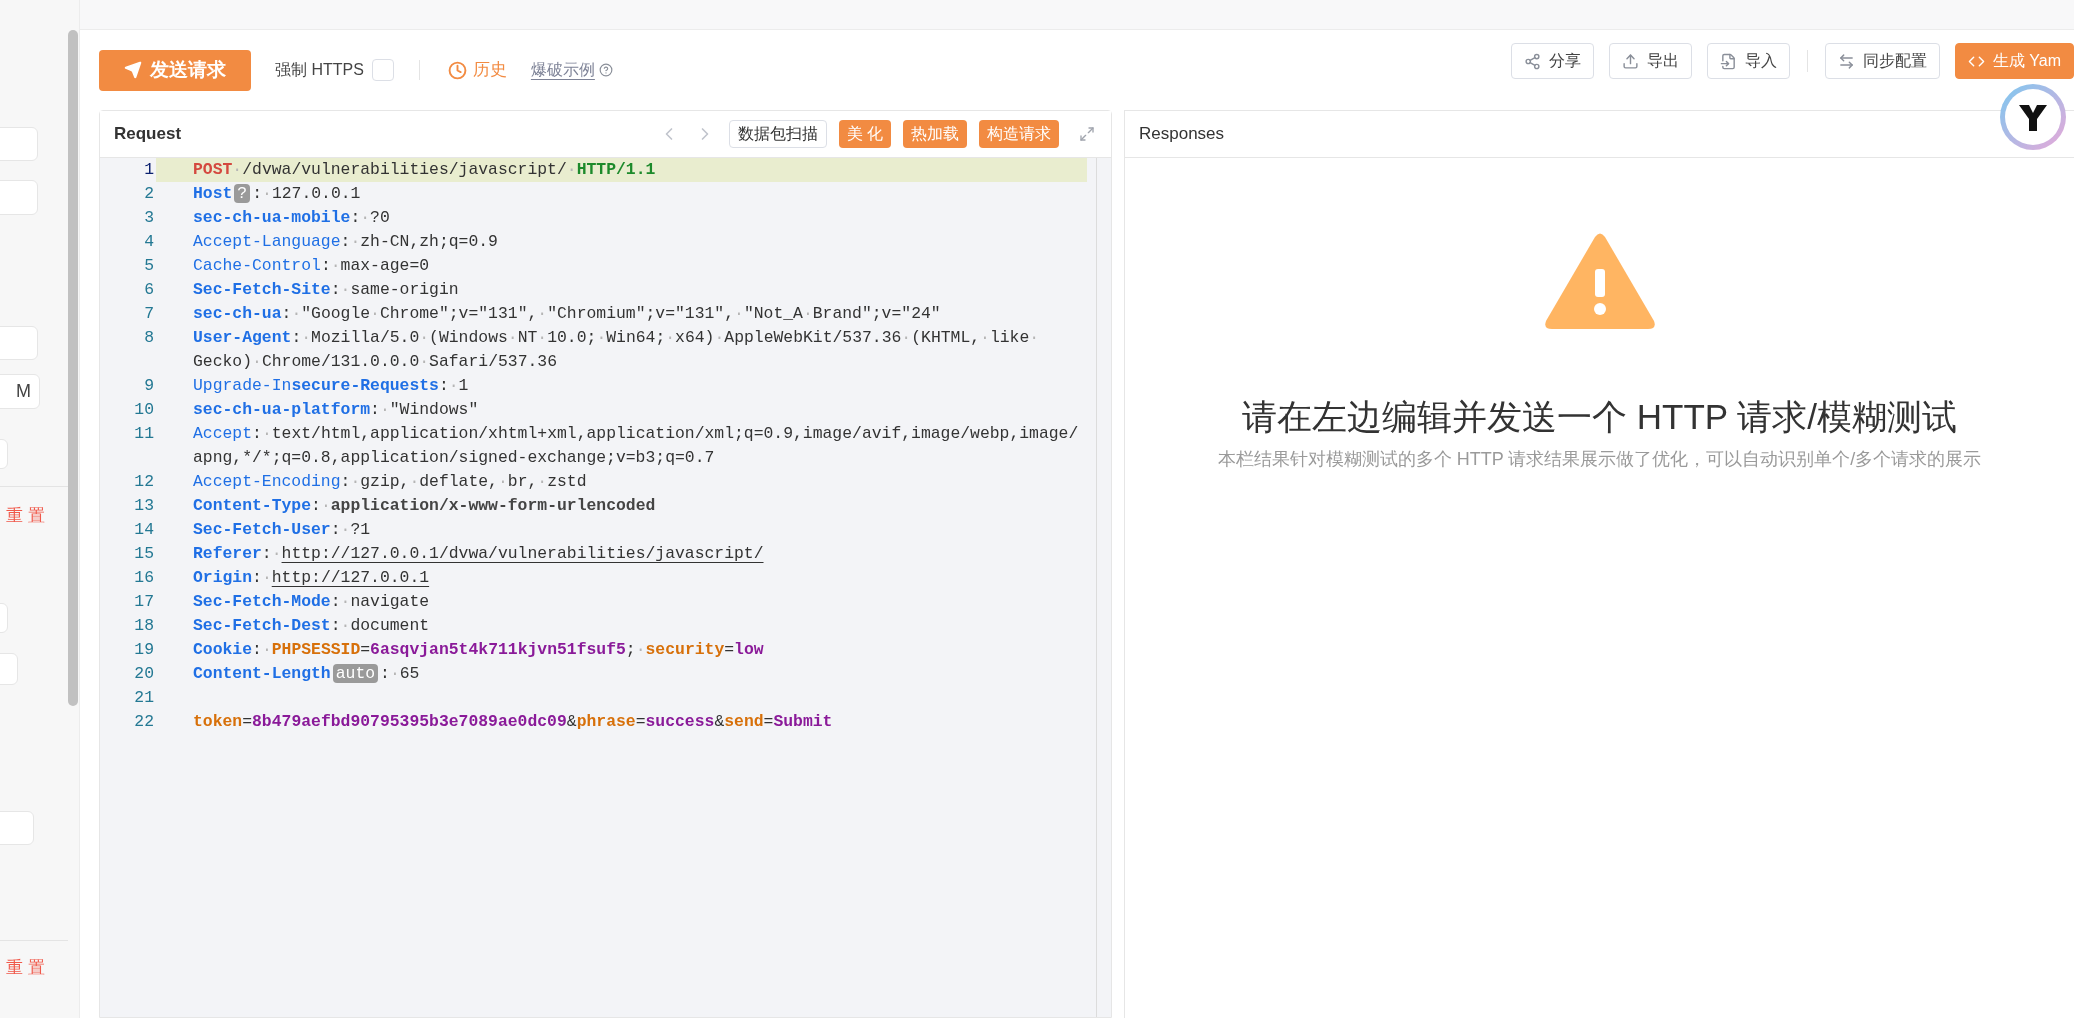  Describe the element at coordinates (144, 602) in the screenshot. I see `line-number: 17` at that location.